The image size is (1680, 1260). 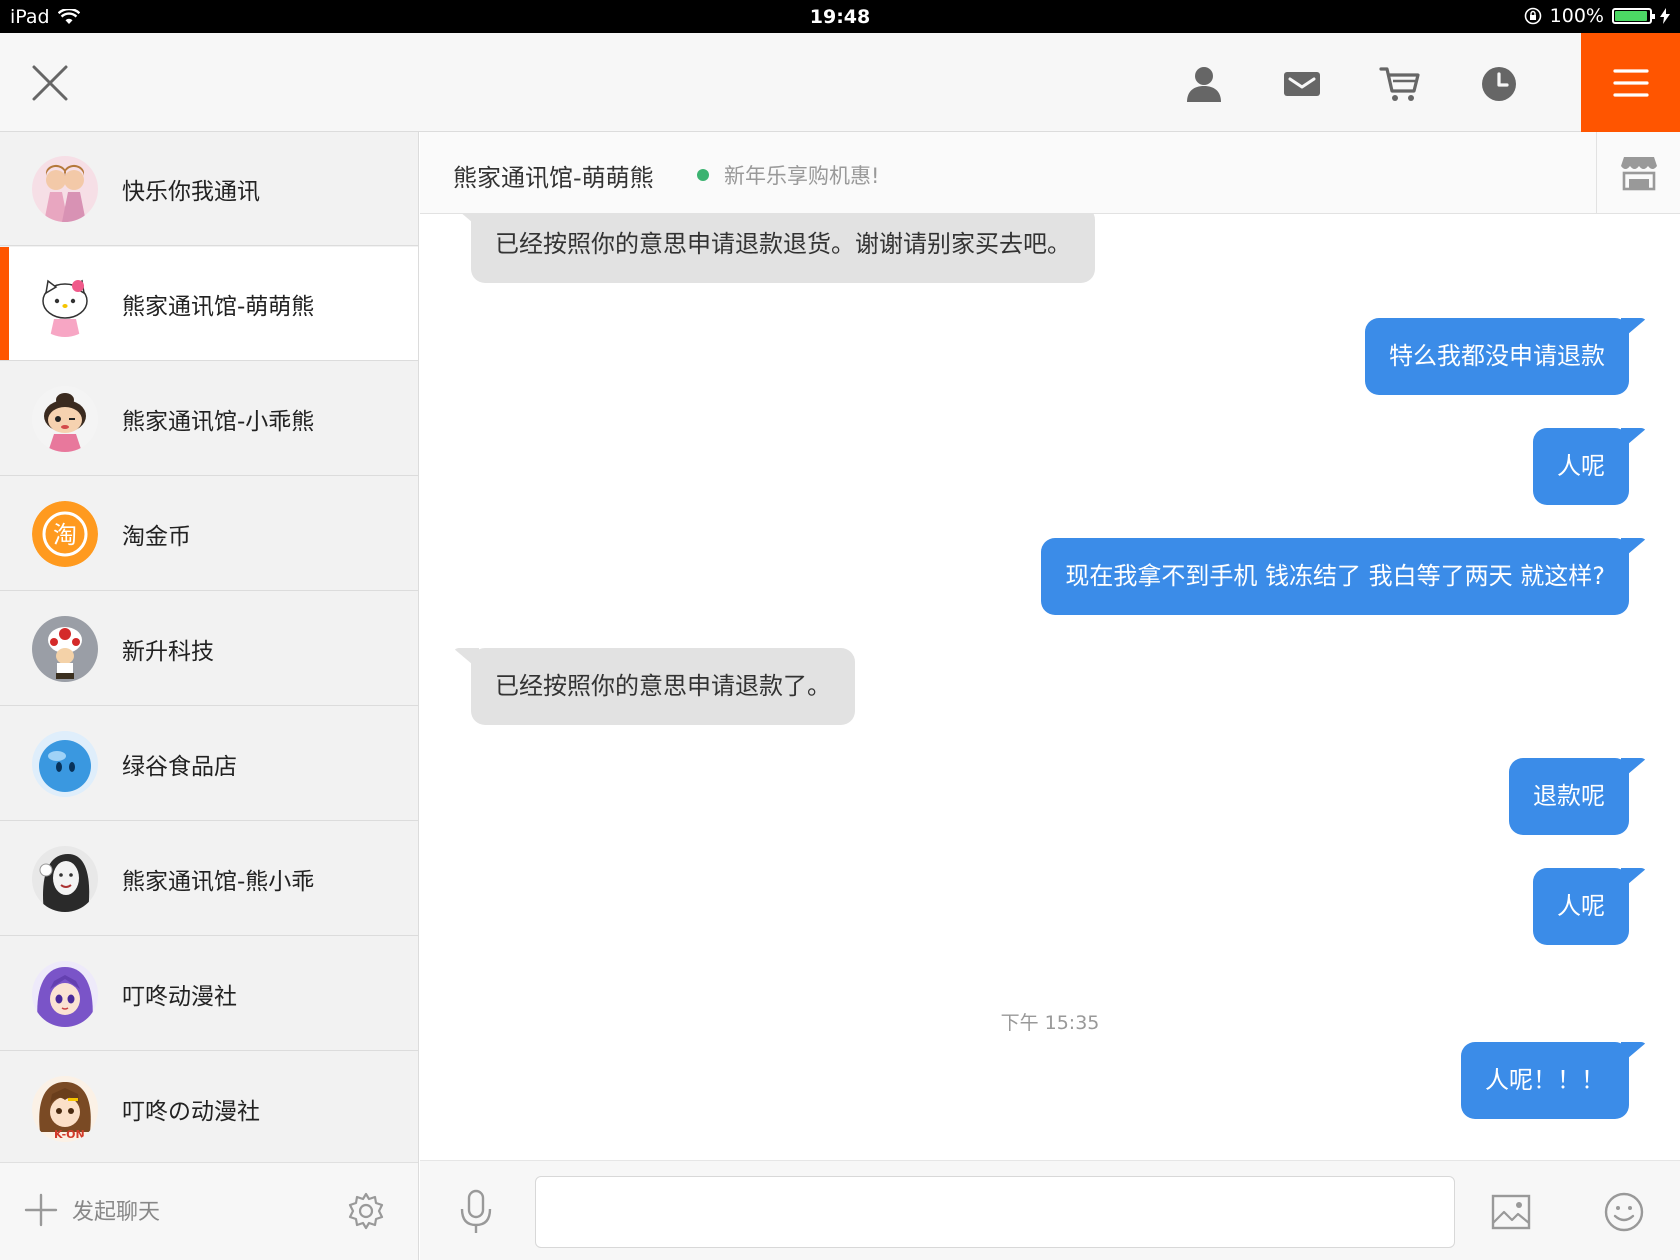 I want to click on smiley-icon, so click(x=1624, y=1212).